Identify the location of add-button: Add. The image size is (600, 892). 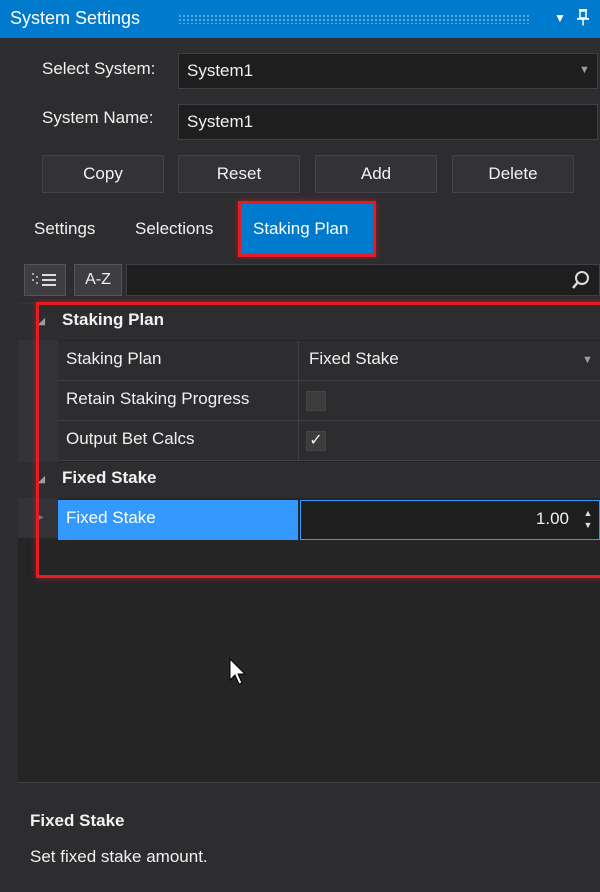
(376, 174).